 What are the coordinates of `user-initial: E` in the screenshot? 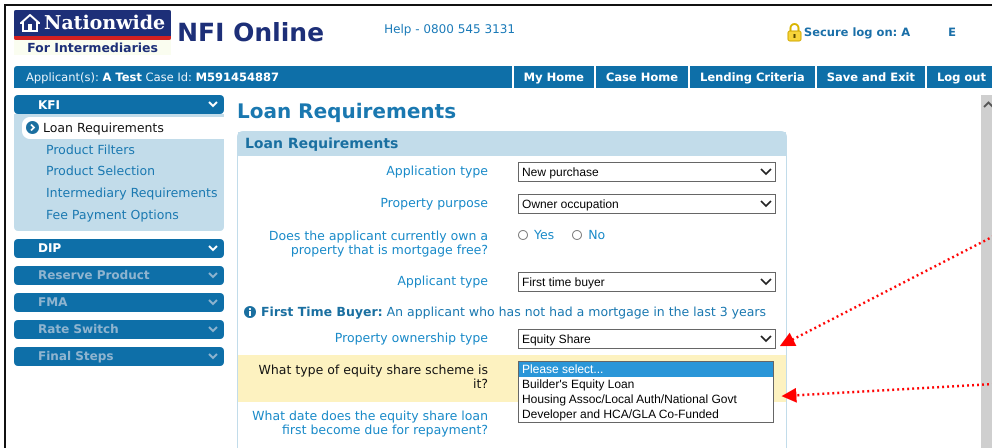 It's located at (952, 32).